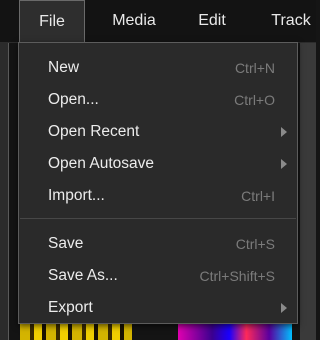  What do you see at coordinates (254, 68) in the screenshot?
I see `shortcut-text: Ctrl+N` at bounding box center [254, 68].